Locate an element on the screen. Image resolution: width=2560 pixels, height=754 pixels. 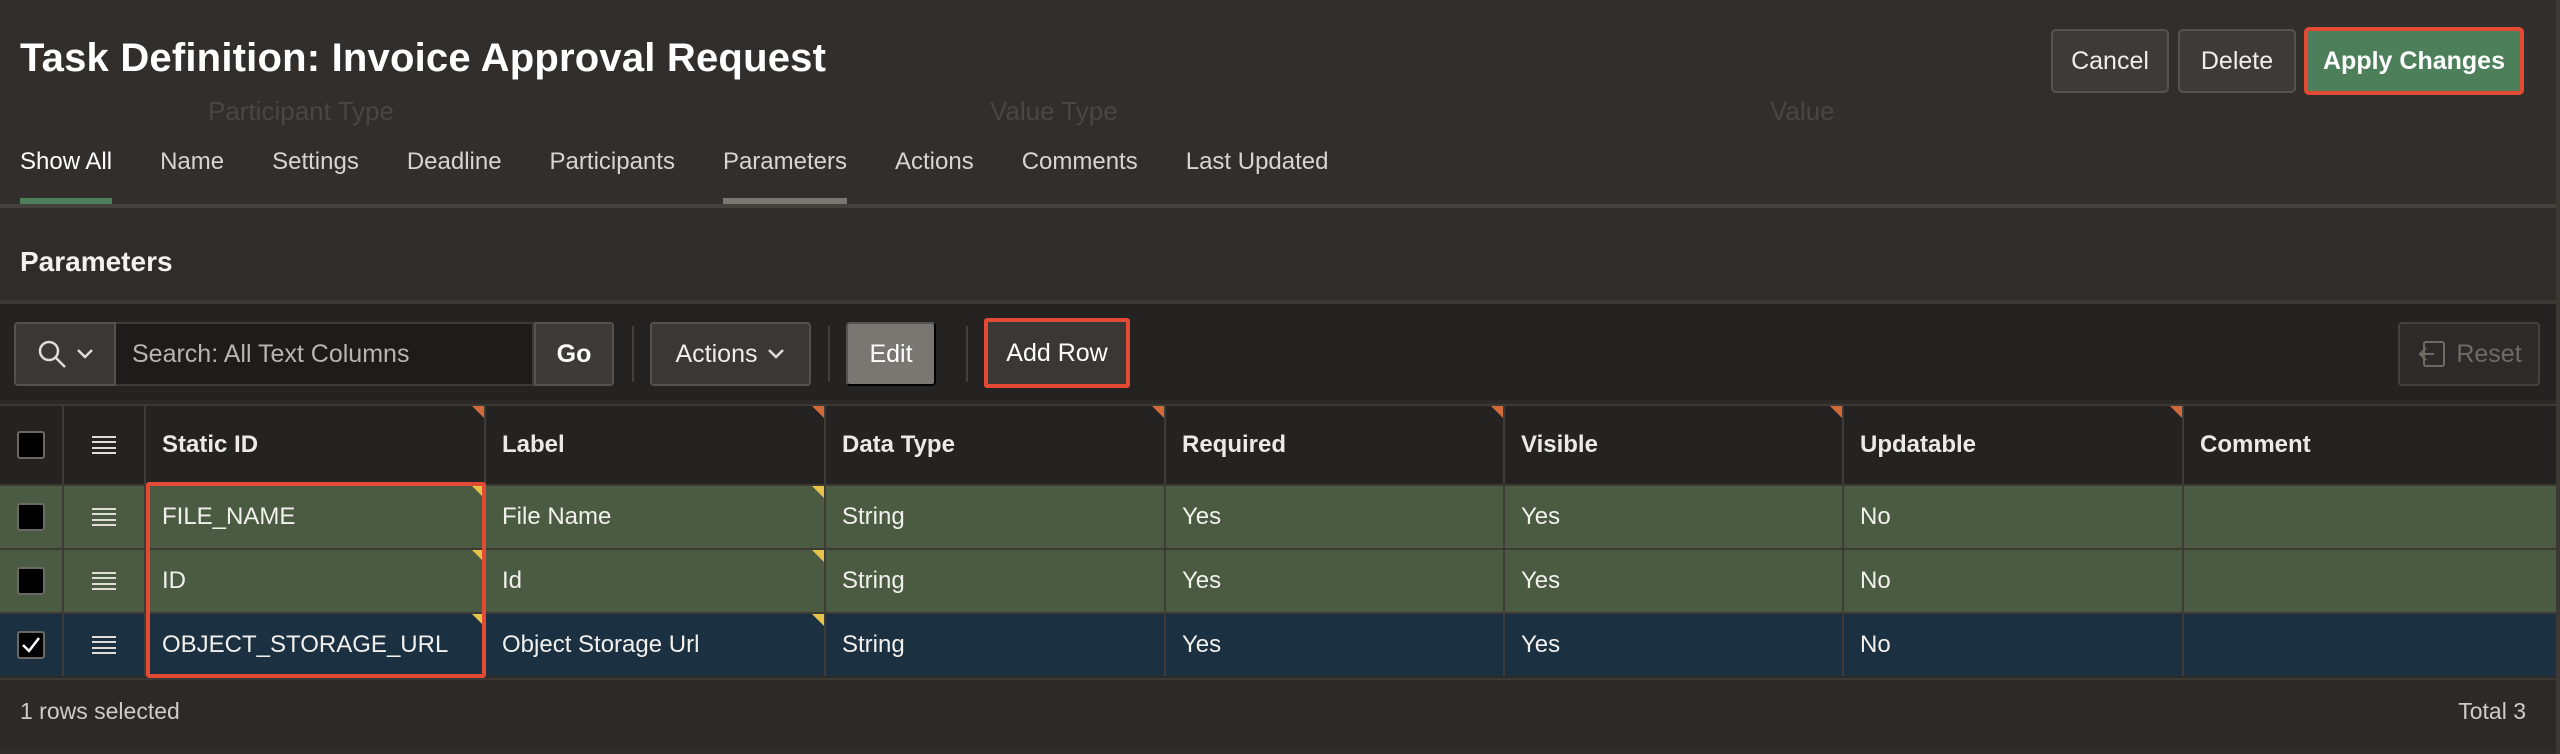
reset-button: Reset is located at coordinates (2469, 354).